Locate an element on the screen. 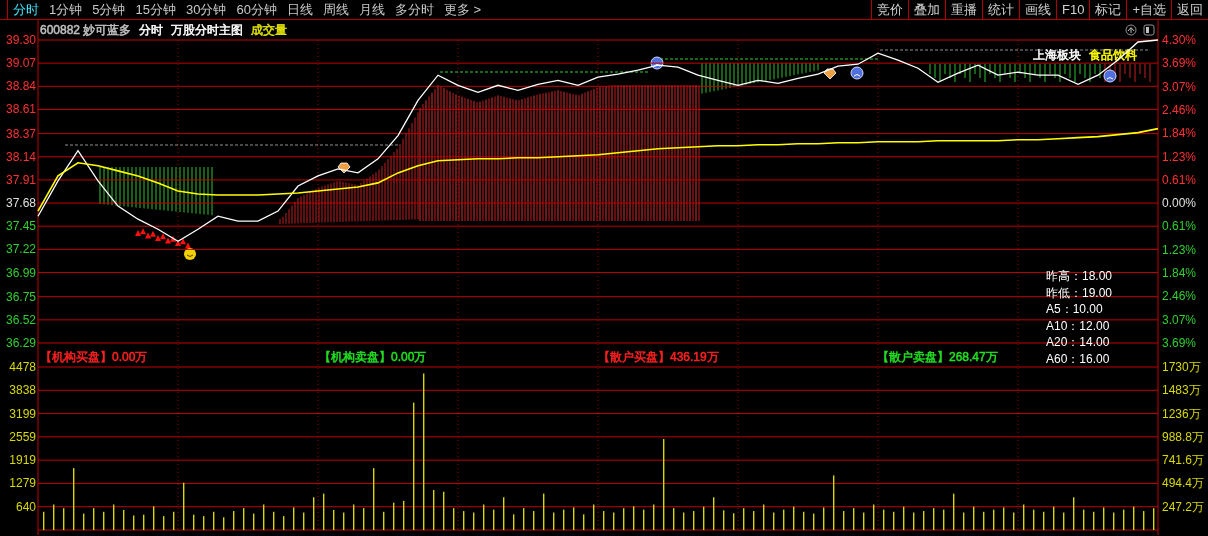 This screenshot has width=1208, height=536. panel-toggle-icon is located at coordinates (1149, 30).